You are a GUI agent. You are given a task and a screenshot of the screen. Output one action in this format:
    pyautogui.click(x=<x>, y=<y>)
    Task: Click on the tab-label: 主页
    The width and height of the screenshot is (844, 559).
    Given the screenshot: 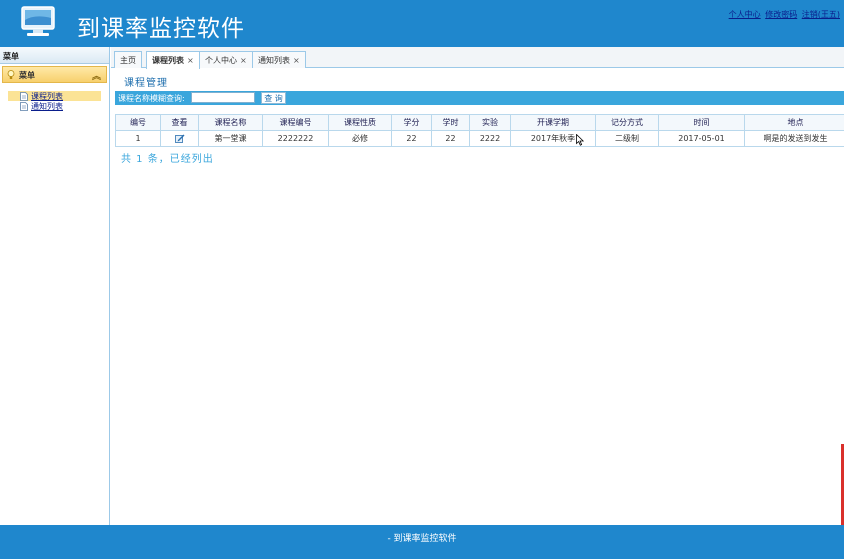 What is the action you would take?
    pyautogui.click(x=128, y=60)
    